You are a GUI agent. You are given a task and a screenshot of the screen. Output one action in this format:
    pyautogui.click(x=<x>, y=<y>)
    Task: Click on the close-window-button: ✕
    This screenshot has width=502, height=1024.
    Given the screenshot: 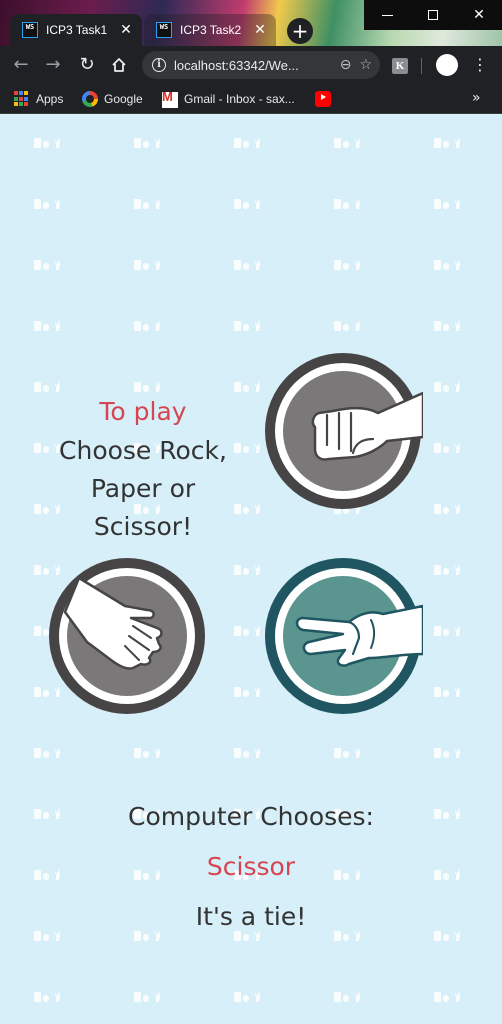 What is the action you would take?
    pyautogui.click(x=479, y=15)
    